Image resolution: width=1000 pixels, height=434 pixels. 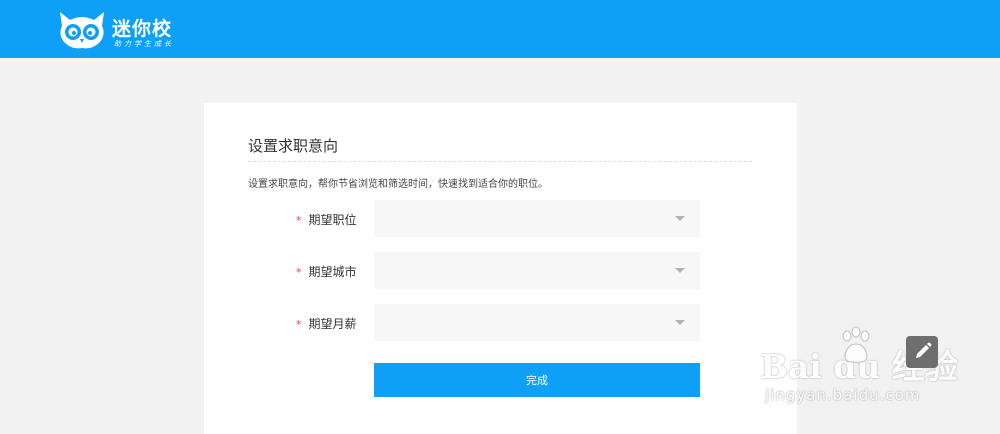 I want to click on card-description: 设置求职意向，帮你节省浏览和筛选时间，快速找到适合你的职位。, so click(x=398, y=184).